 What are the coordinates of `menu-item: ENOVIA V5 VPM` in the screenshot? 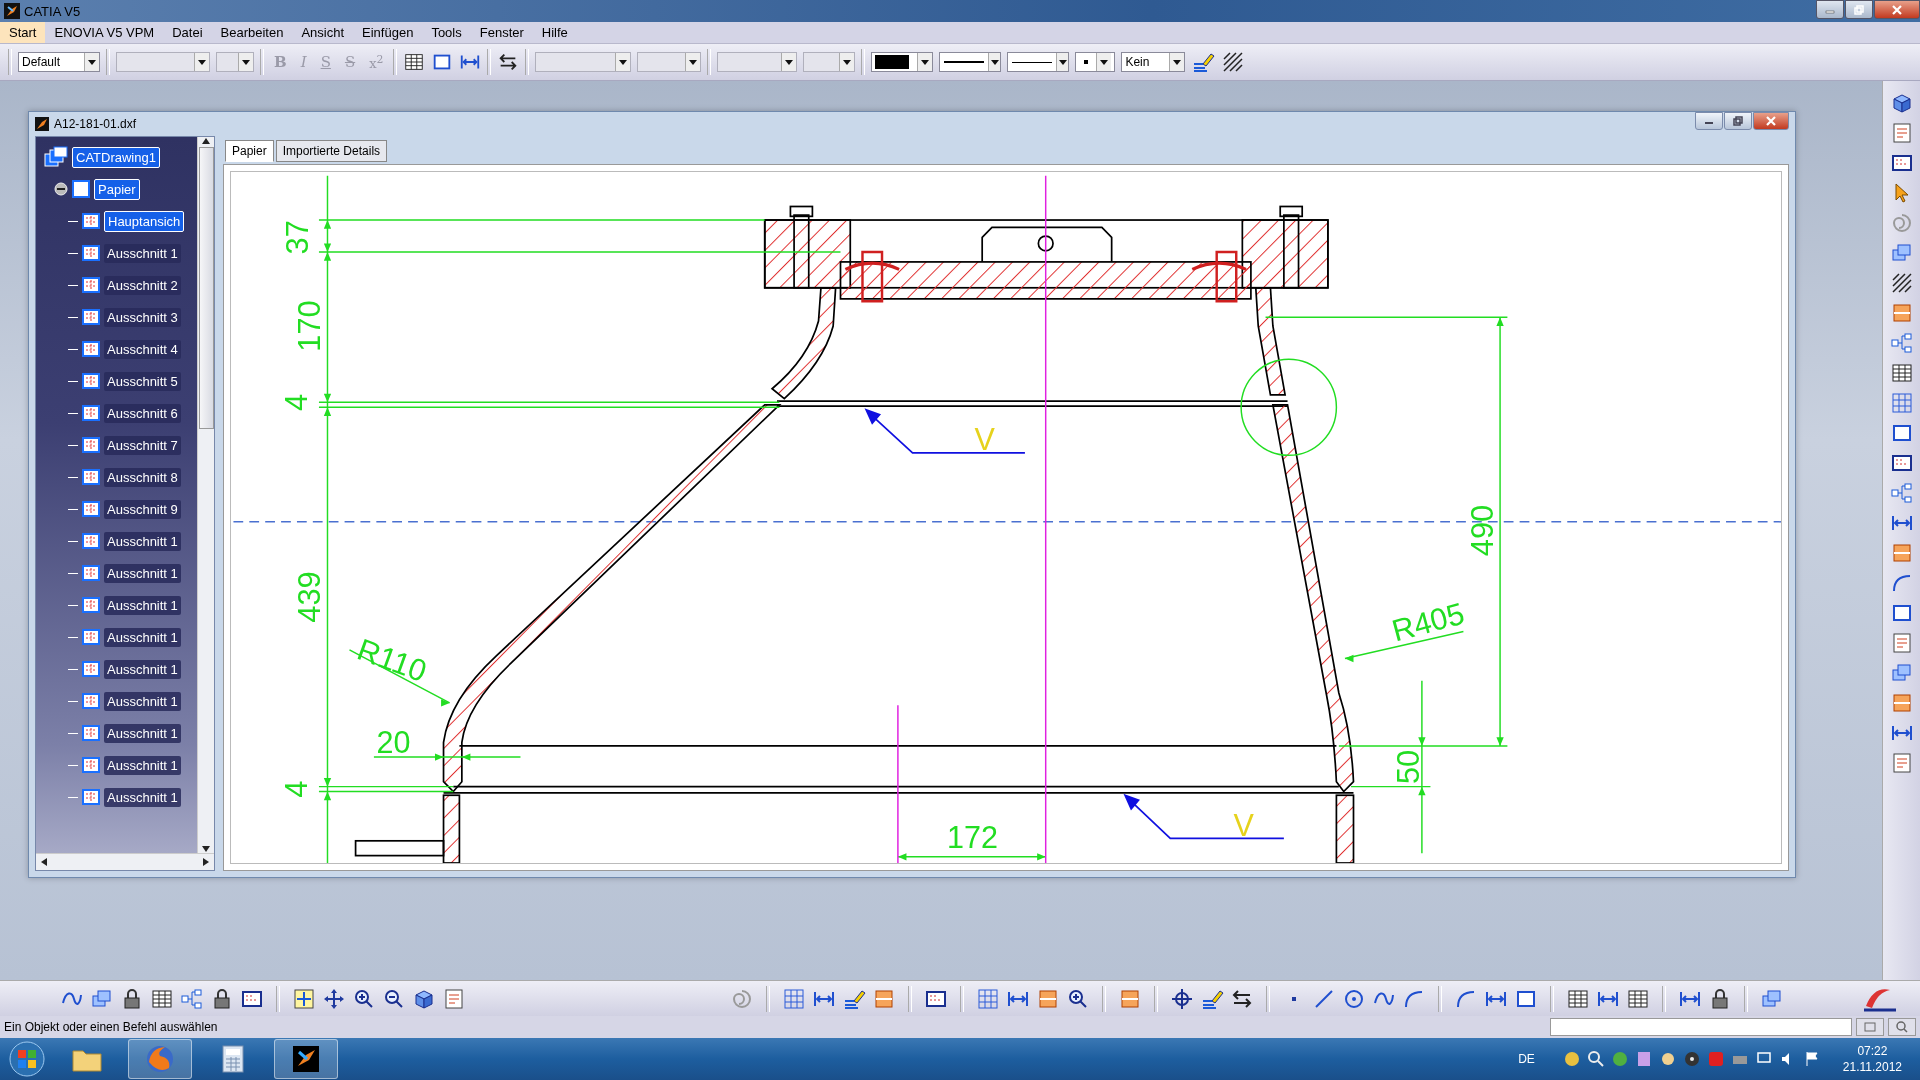 It's located at (104, 32).